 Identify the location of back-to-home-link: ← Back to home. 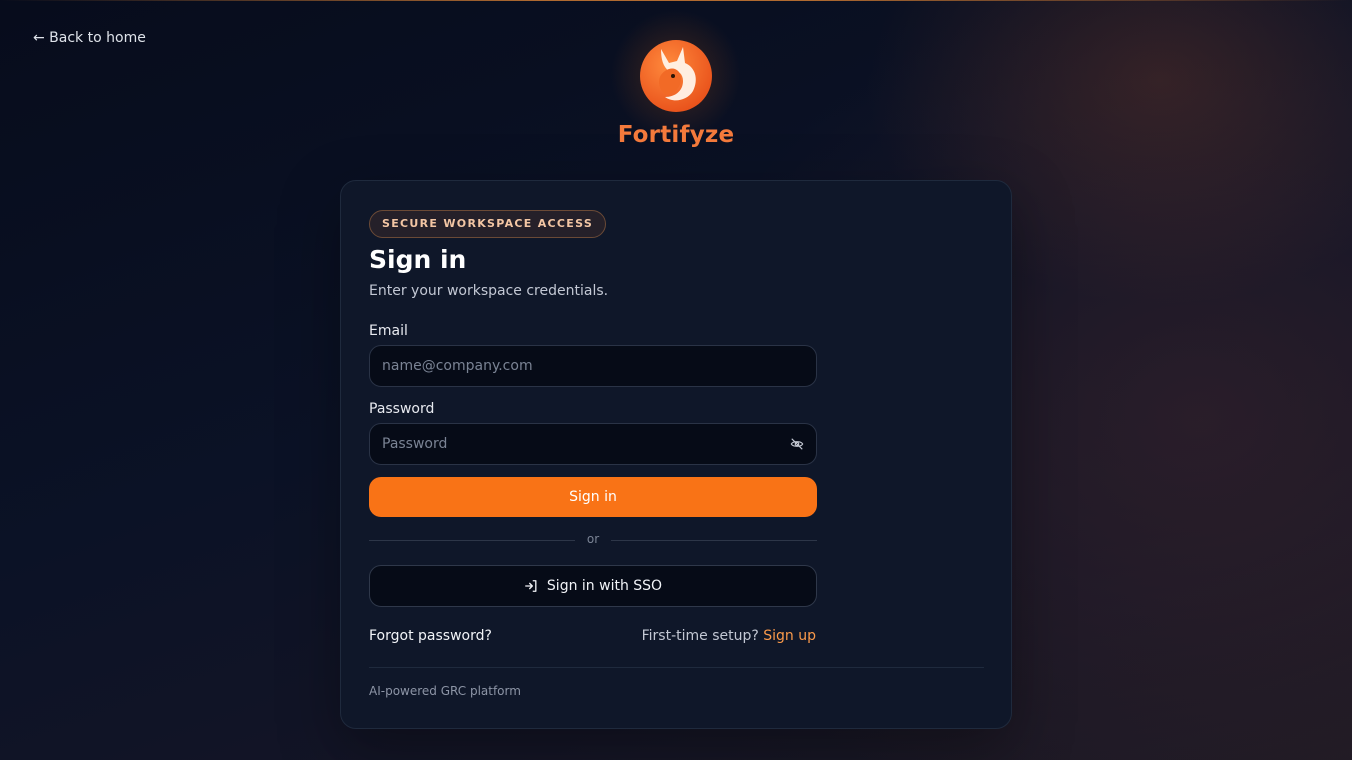
(89, 38).